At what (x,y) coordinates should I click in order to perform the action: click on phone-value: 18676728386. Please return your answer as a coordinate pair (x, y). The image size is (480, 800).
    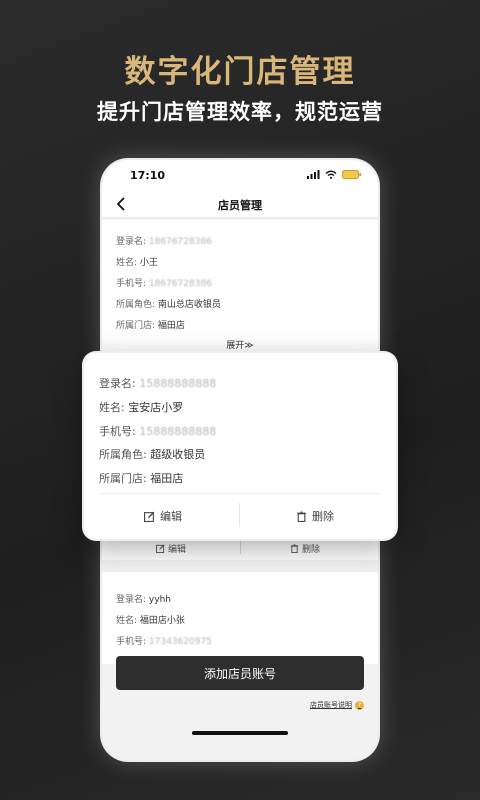
    Looking at the image, I should click on (180, 284).